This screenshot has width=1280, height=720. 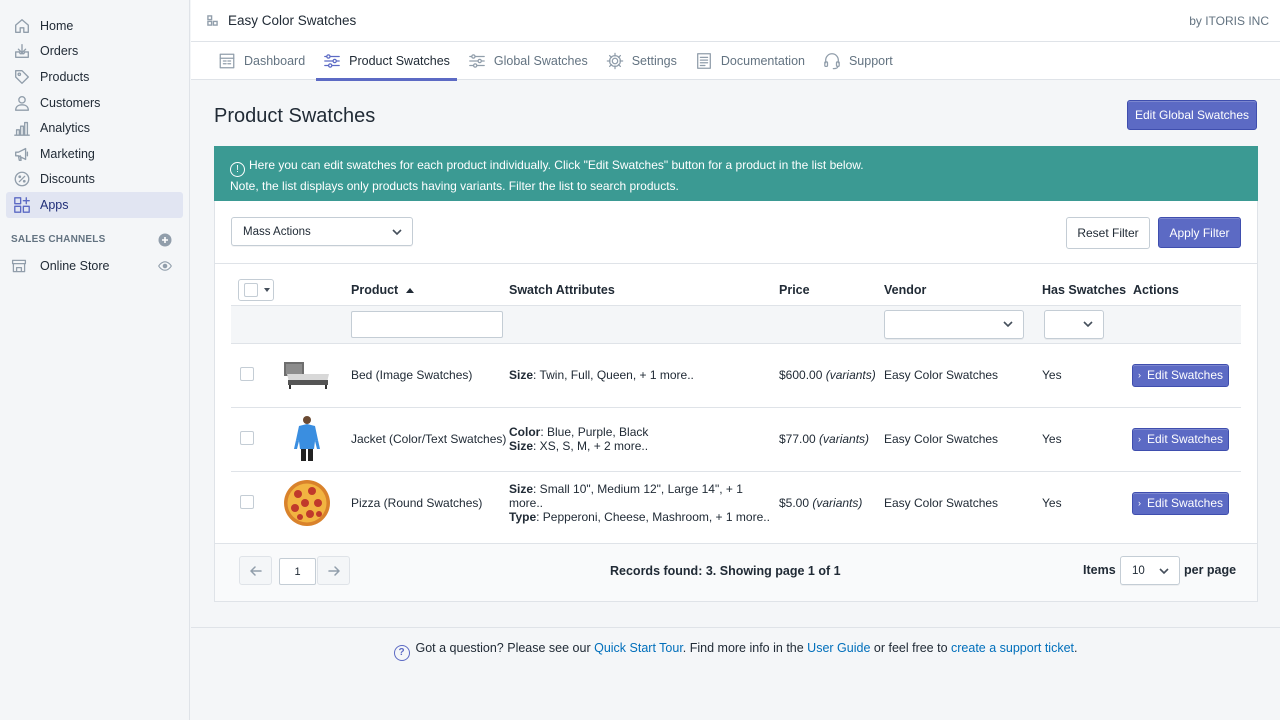 I want to click on previous-page-button, so click(x=255, y=570).